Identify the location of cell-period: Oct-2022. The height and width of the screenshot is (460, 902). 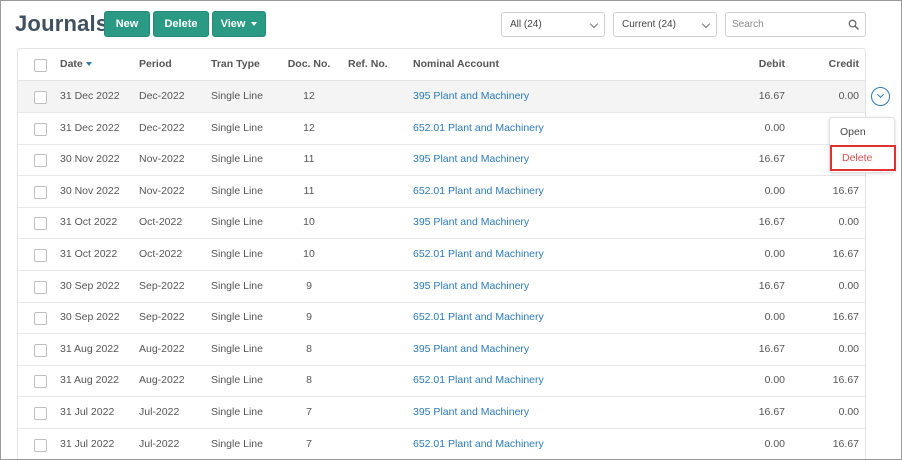
(161, 222).